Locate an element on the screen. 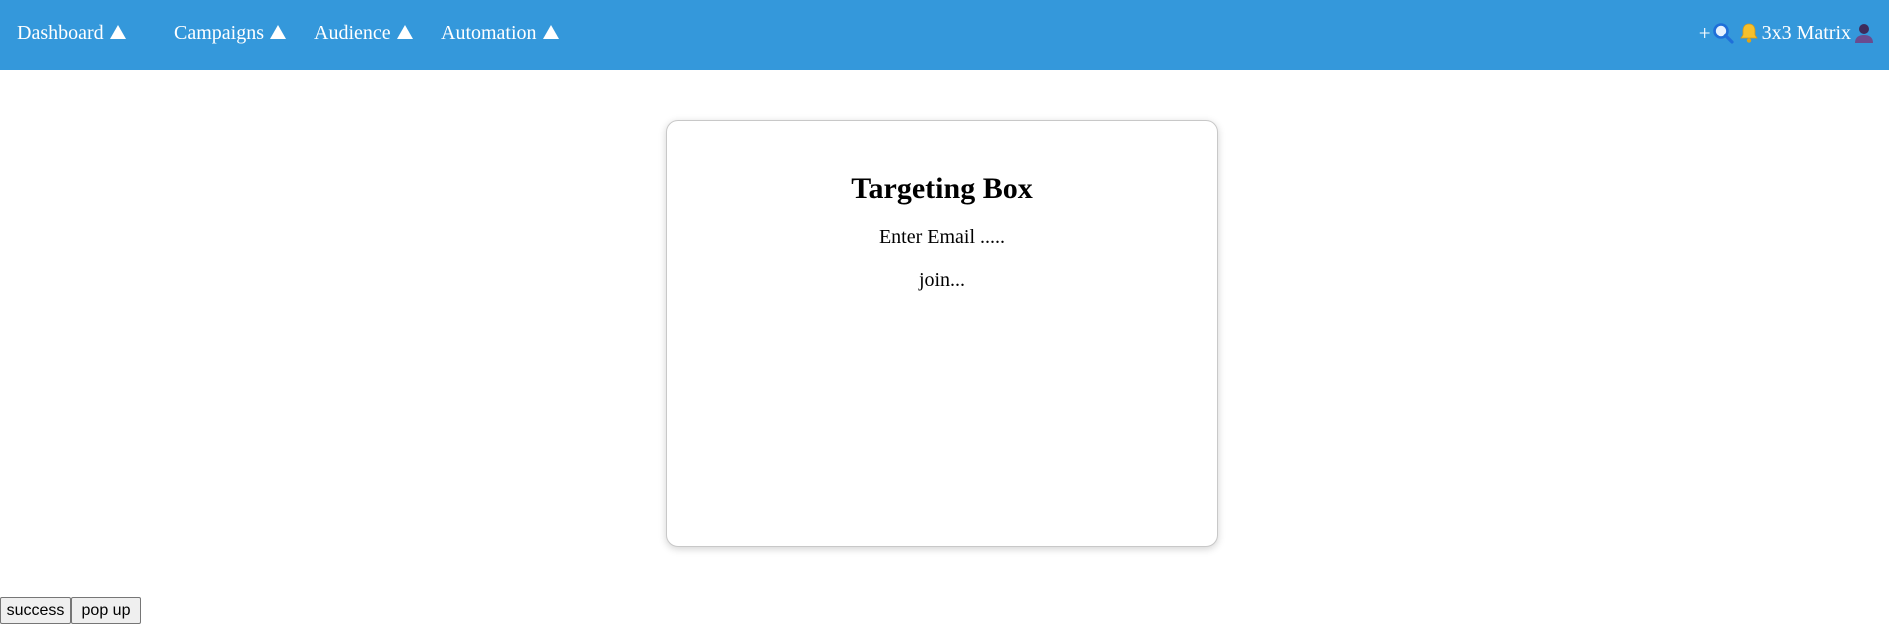  bell-icon is located at coordinates (1749, 33).